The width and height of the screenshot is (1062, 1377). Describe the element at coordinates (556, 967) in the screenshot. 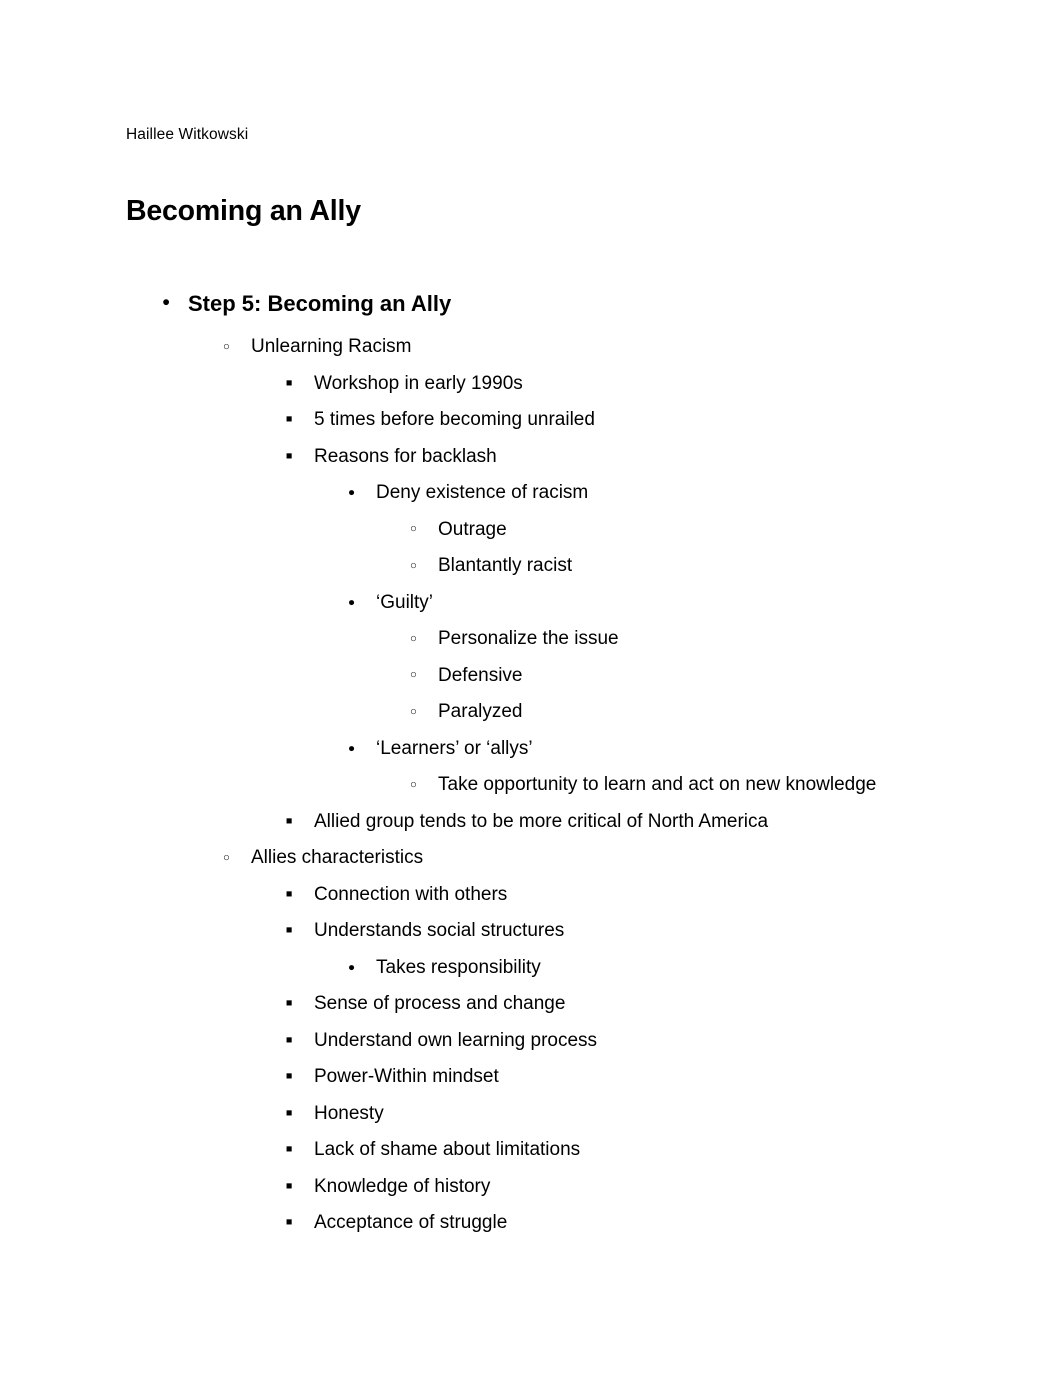

I see `outline-item: Takes responsibility` at that location.